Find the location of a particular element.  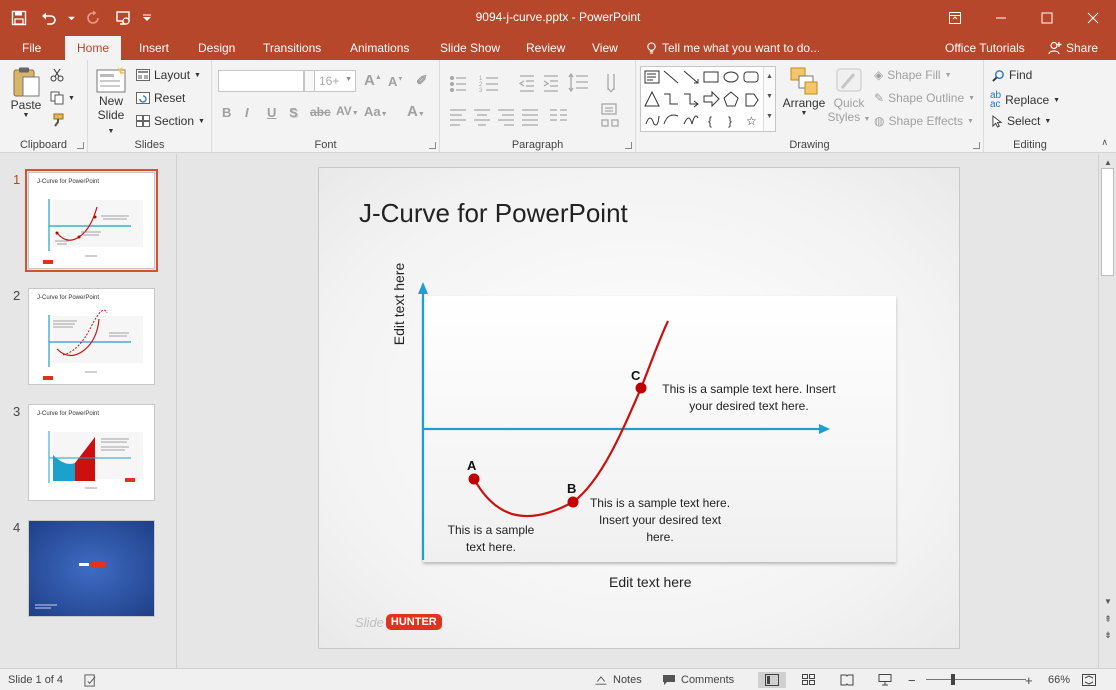

font-launcher-icon is located at coordinates (432, 145).